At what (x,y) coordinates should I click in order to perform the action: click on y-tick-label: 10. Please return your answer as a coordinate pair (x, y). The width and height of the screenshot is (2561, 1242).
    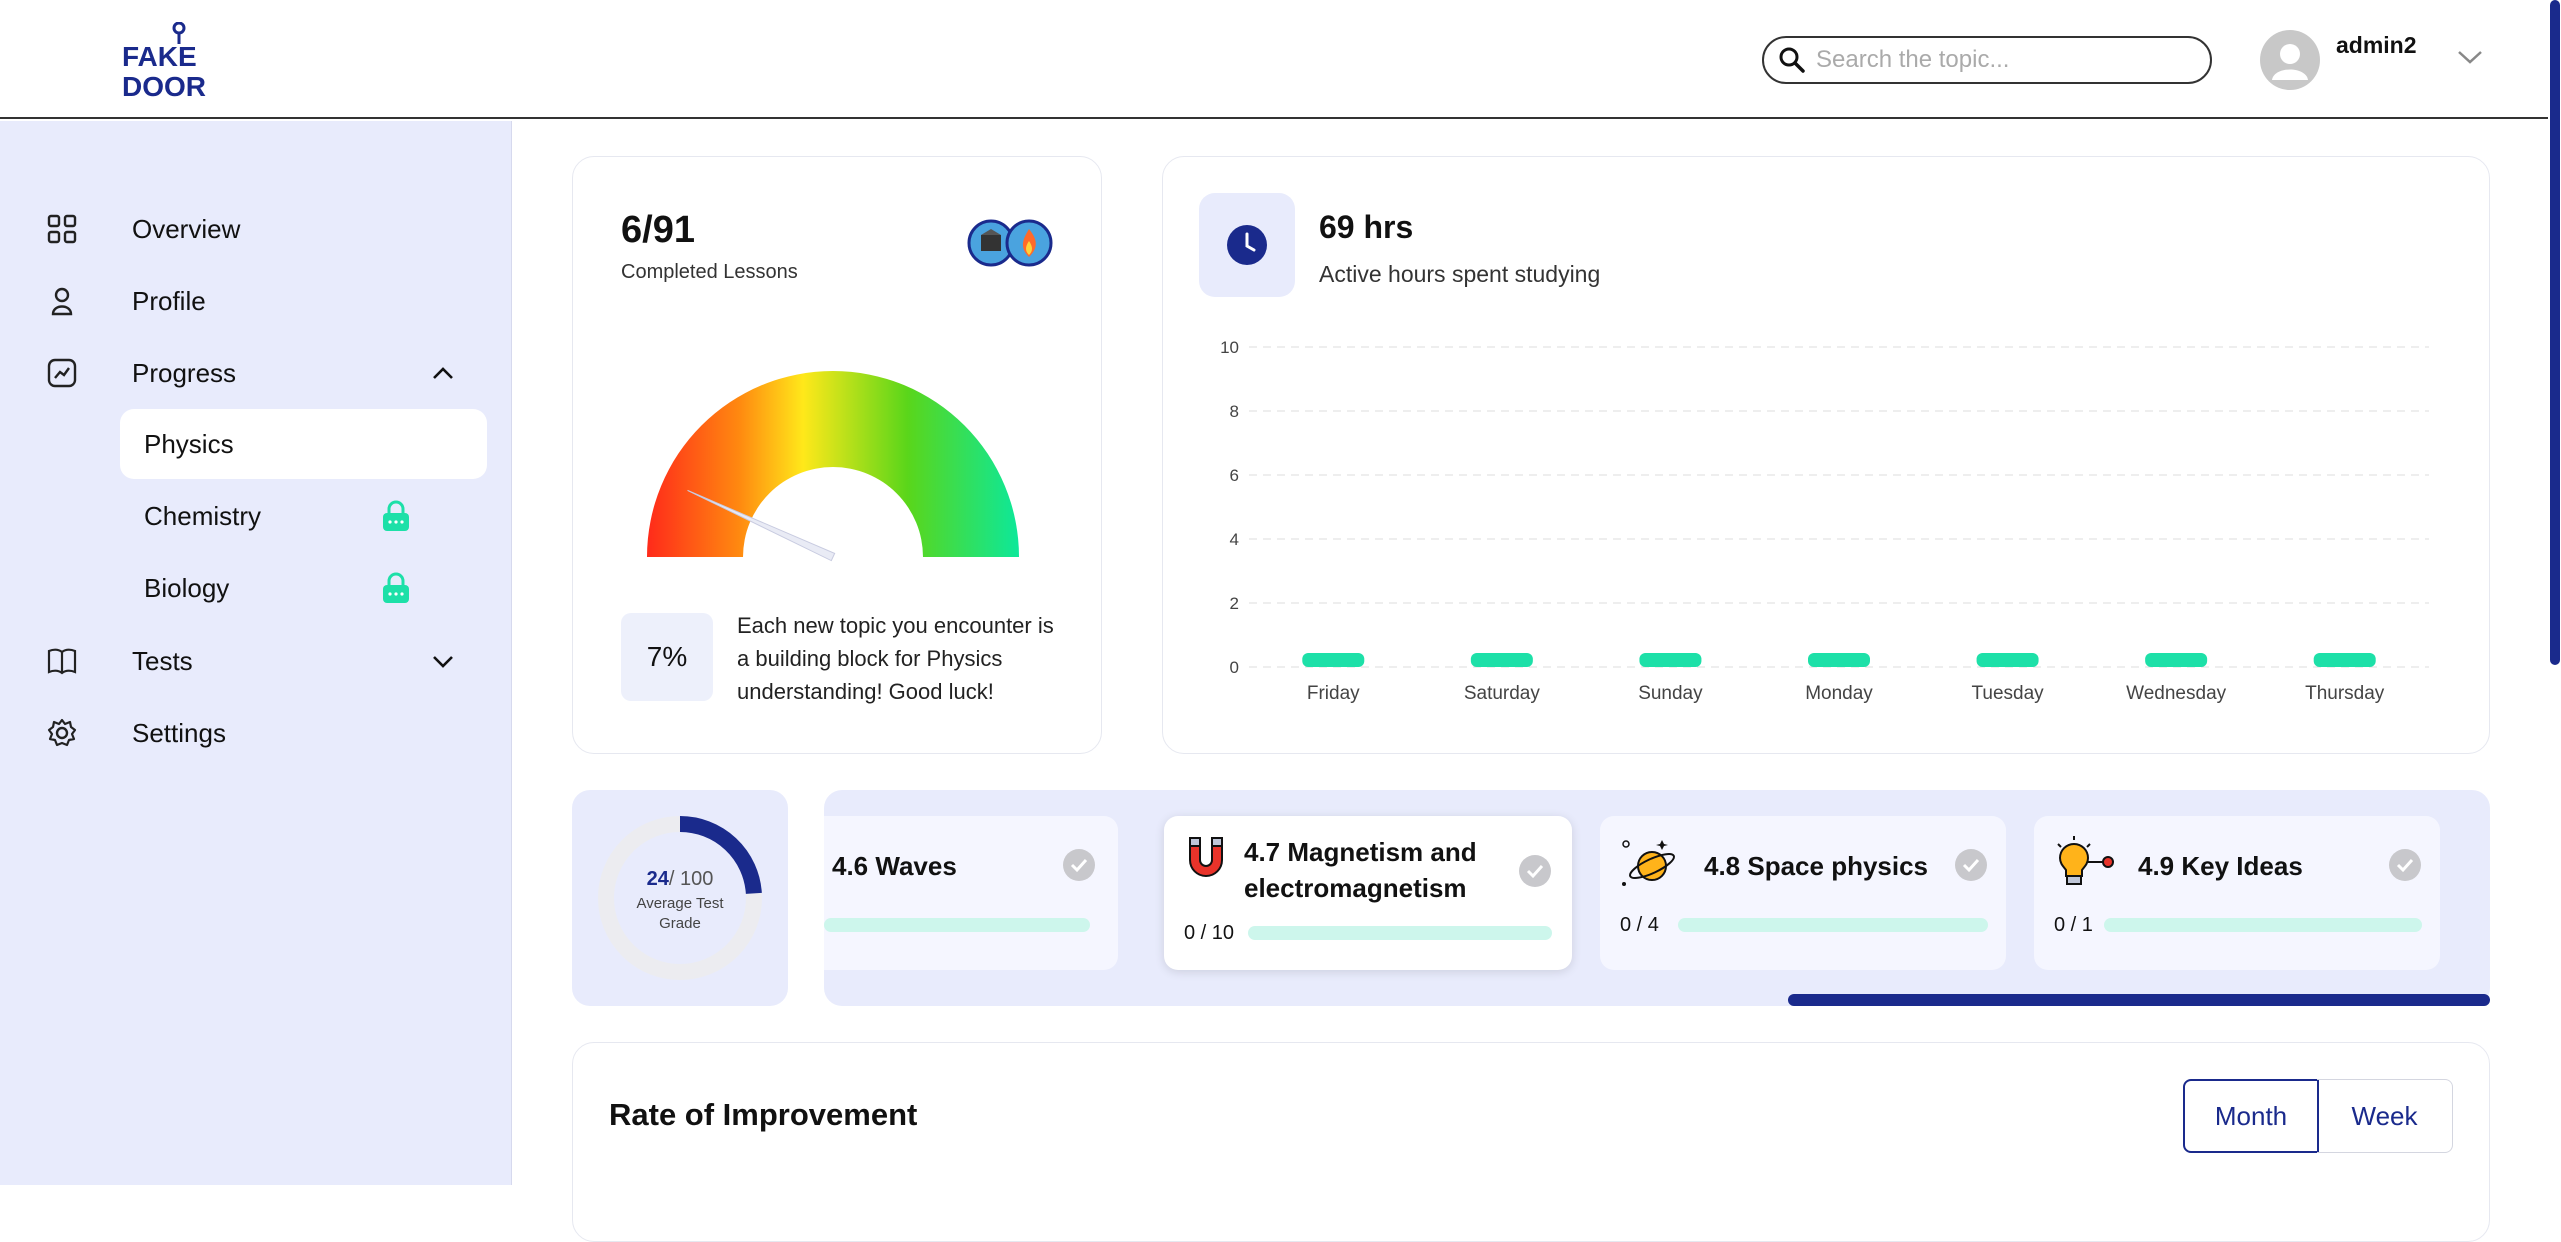
    Looking at the image, I should click on (1229, 347).